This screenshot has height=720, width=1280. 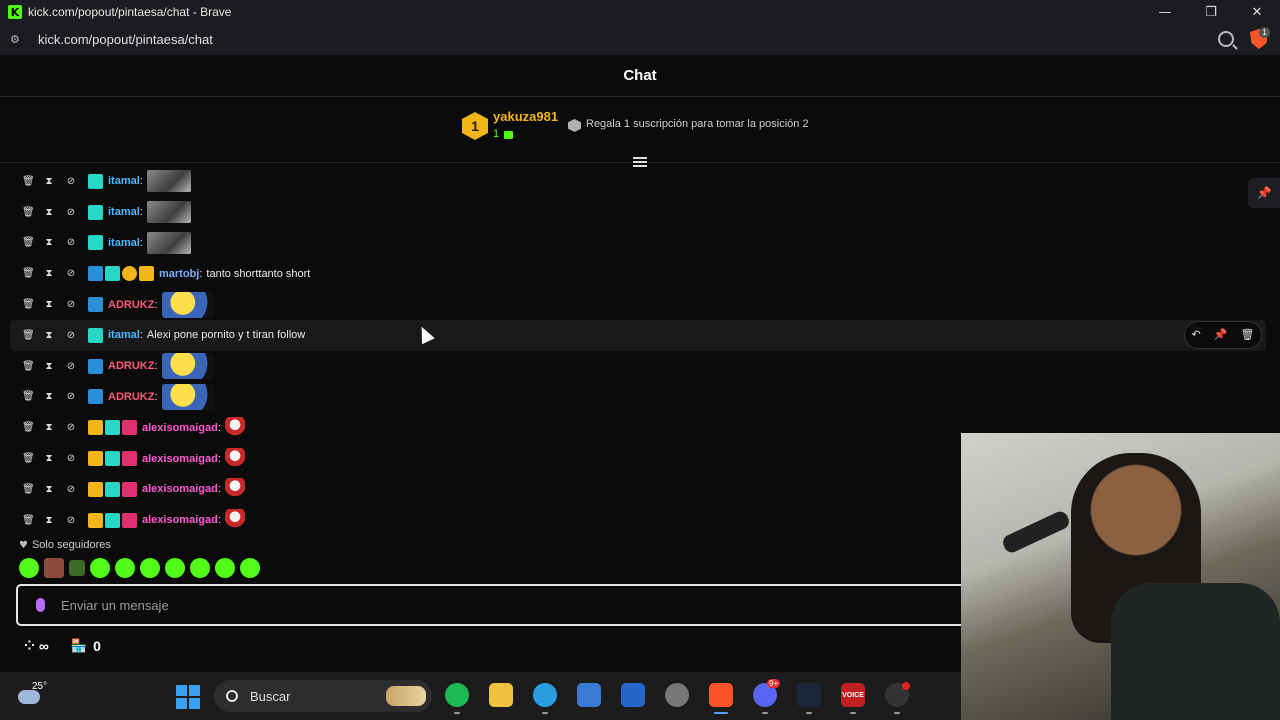 What do you see at coordinates (40, 605) in the screenshot?
I see `microphone-icon` at bounding box center [40, 605].